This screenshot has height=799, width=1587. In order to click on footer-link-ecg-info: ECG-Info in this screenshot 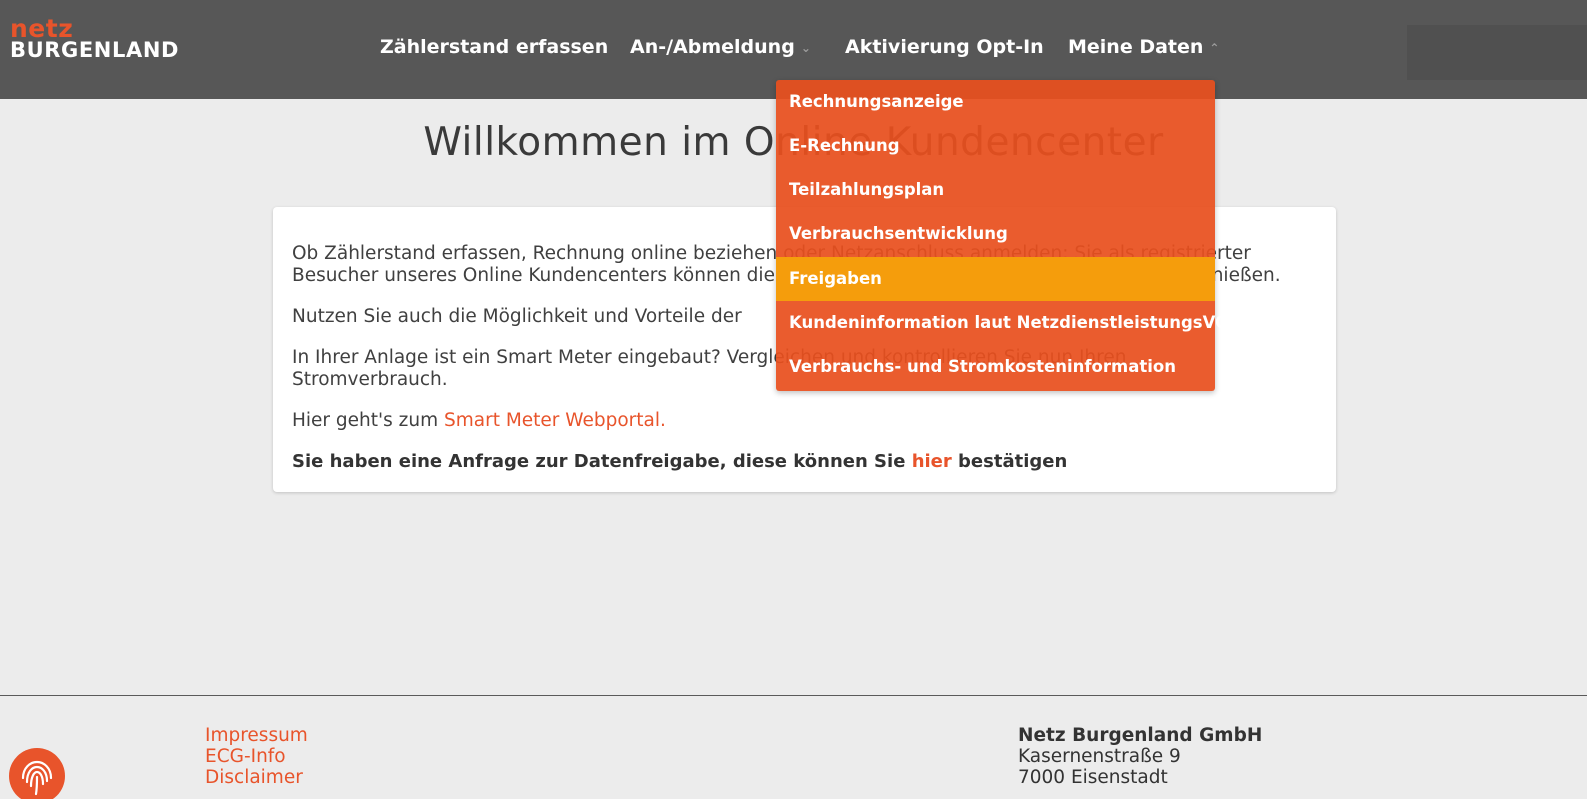, I will do `click(256, 756)`.